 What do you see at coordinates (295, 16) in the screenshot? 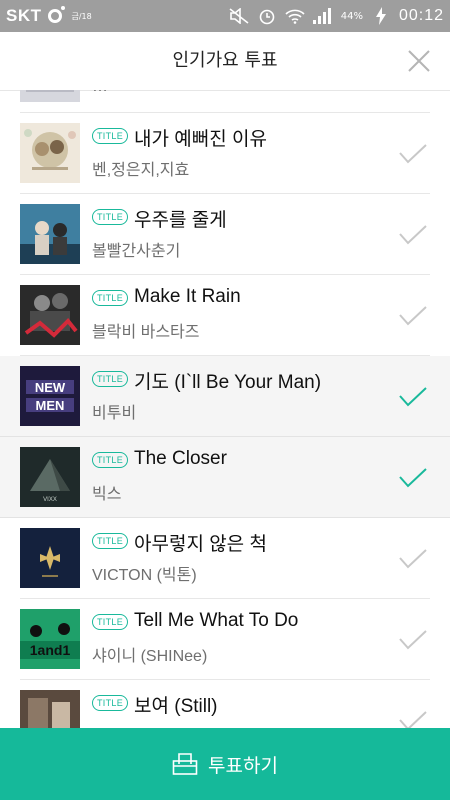
I see `wifi-icon` at bounding box center [295, 16].